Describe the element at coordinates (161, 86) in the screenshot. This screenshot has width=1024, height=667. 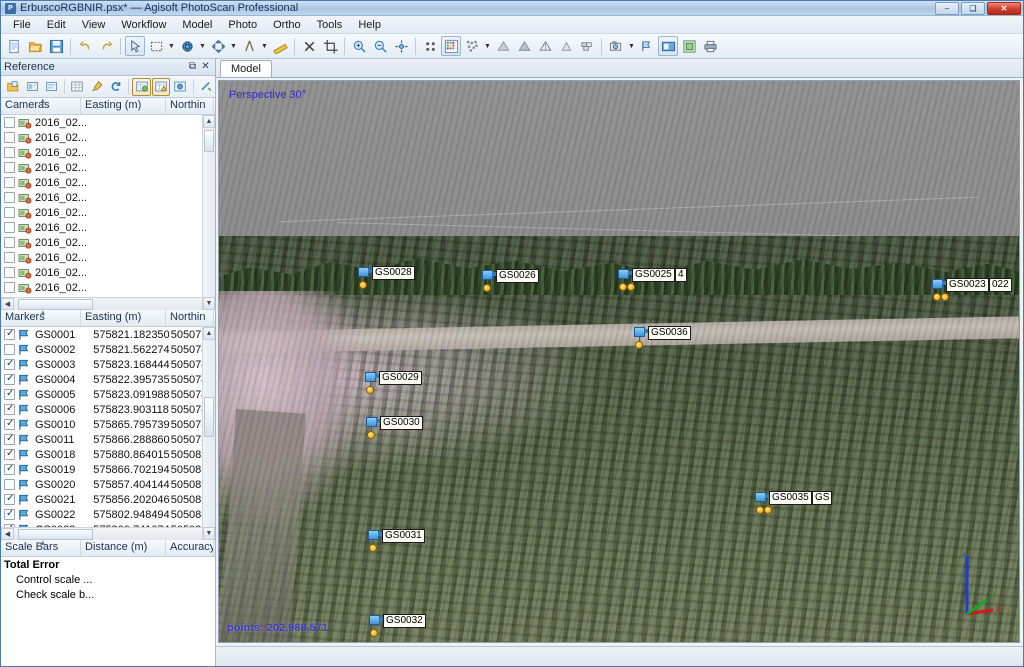
I see `calibration-icon` at that location.